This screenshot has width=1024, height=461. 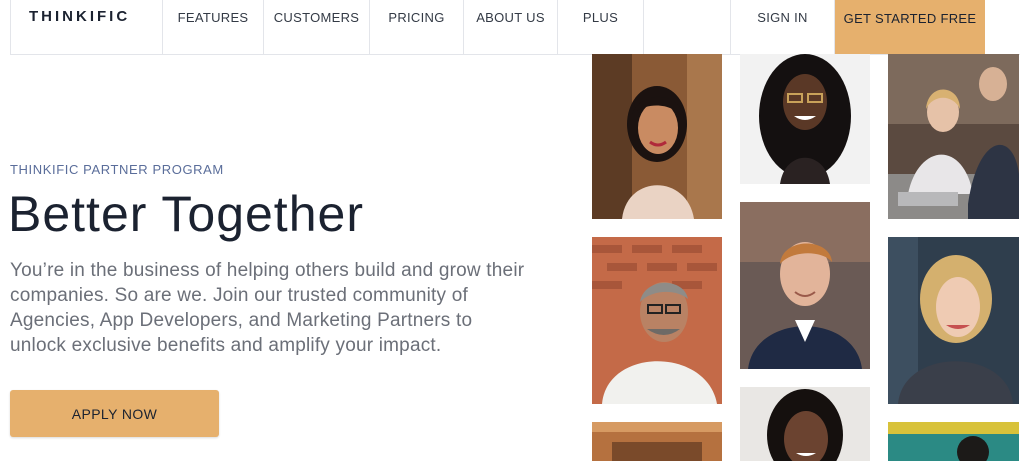 I want to click on eyebrow-label: THINKIFIC PARTNER PROGRAM, so click(x=117, y=169).